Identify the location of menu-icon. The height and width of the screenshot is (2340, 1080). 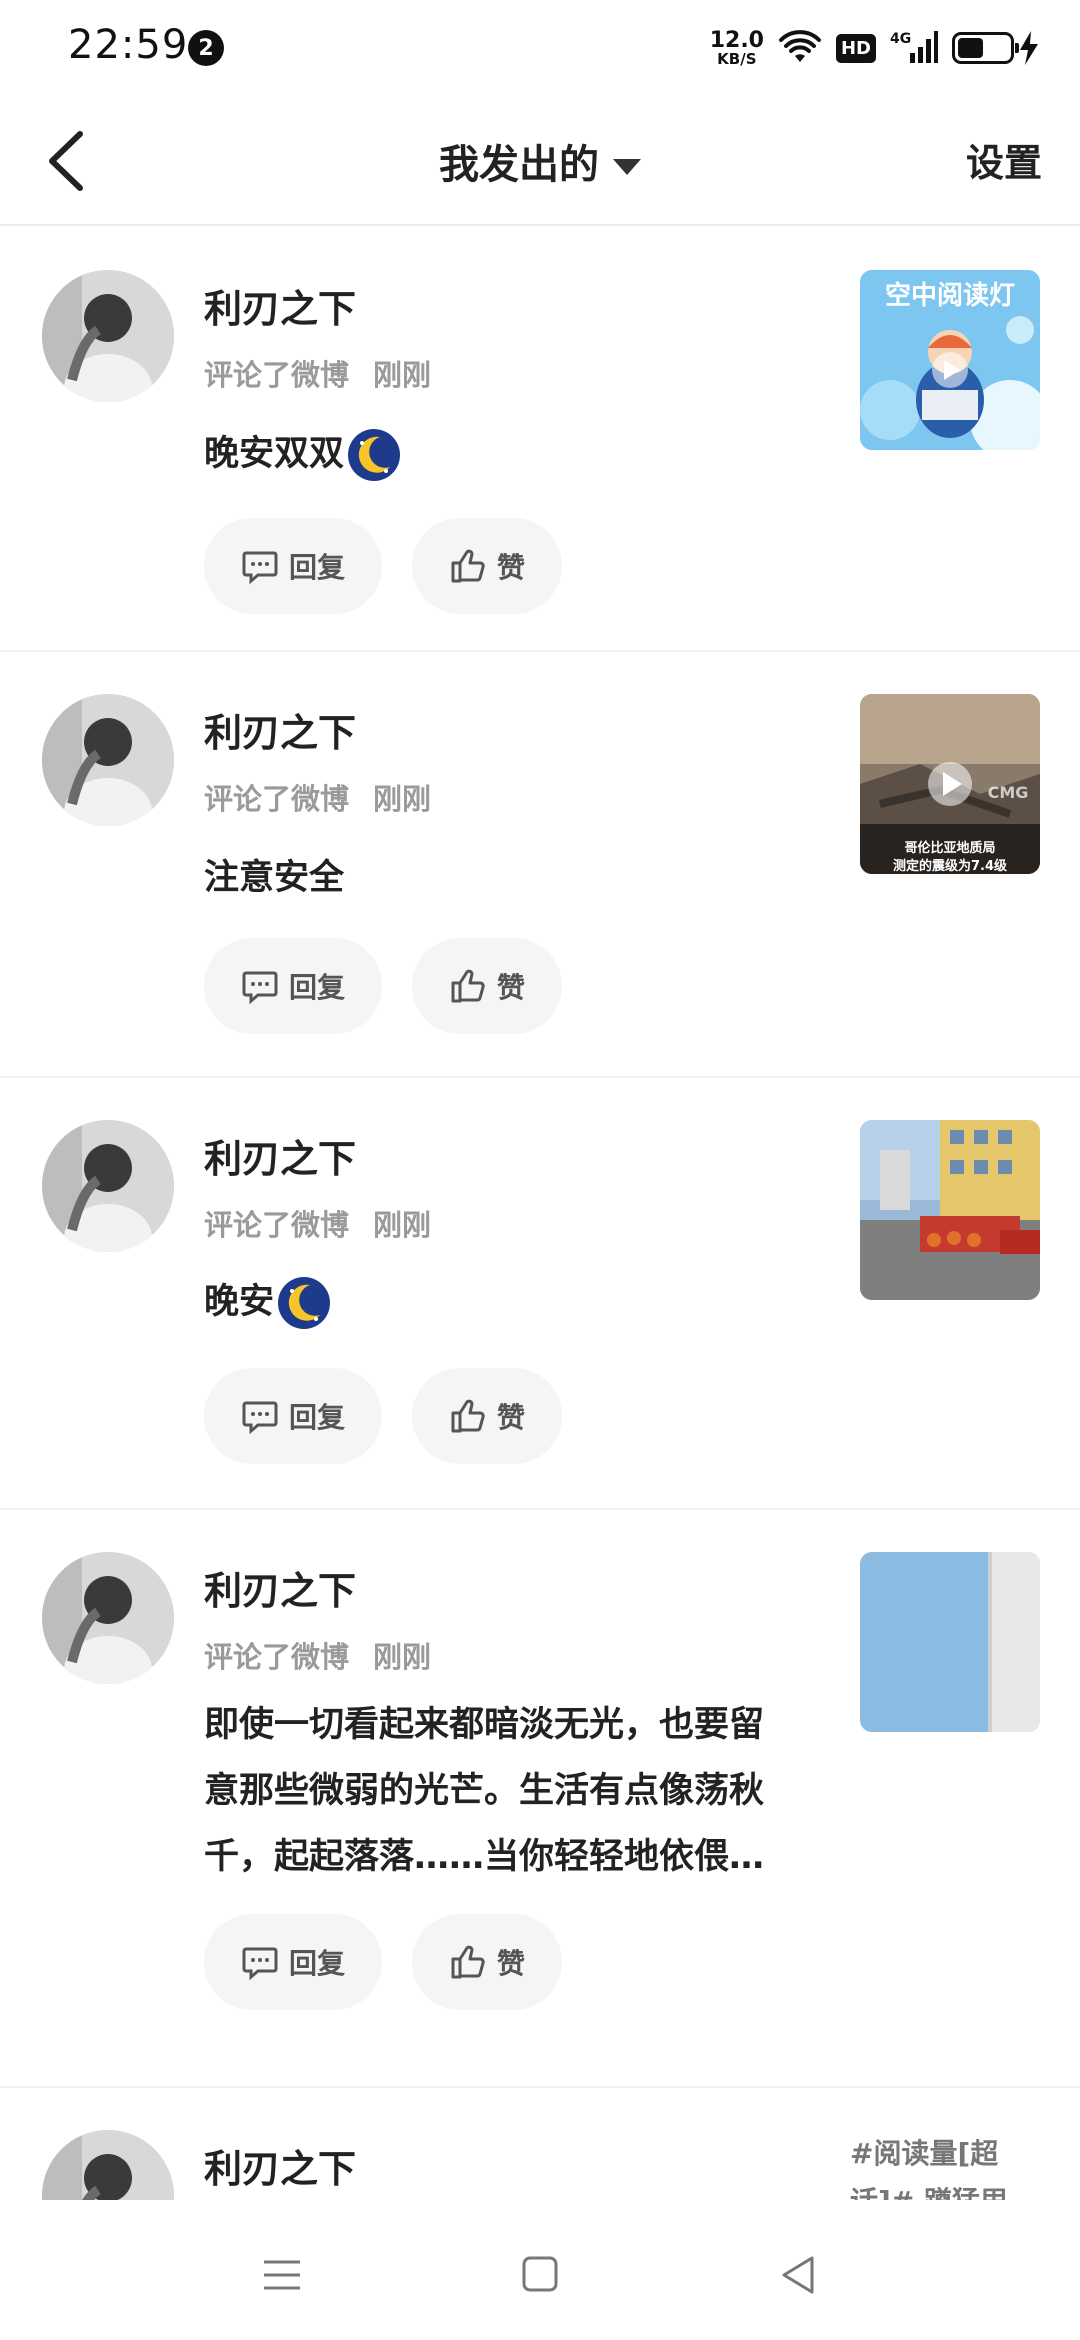
(282, 2275).